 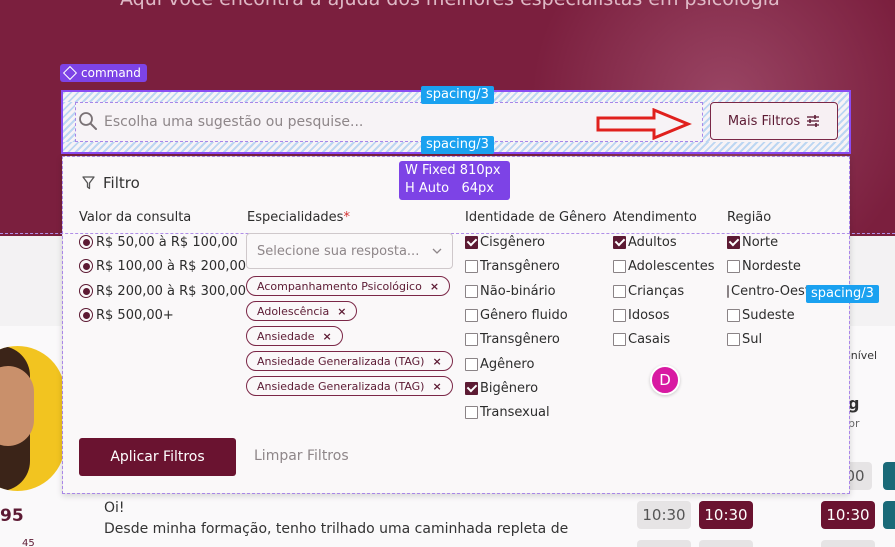 What do you see at coordinates (671, 266) in the screenshot?
I see `care-option-label: Adolescentes` at bounding box center [671, 266].